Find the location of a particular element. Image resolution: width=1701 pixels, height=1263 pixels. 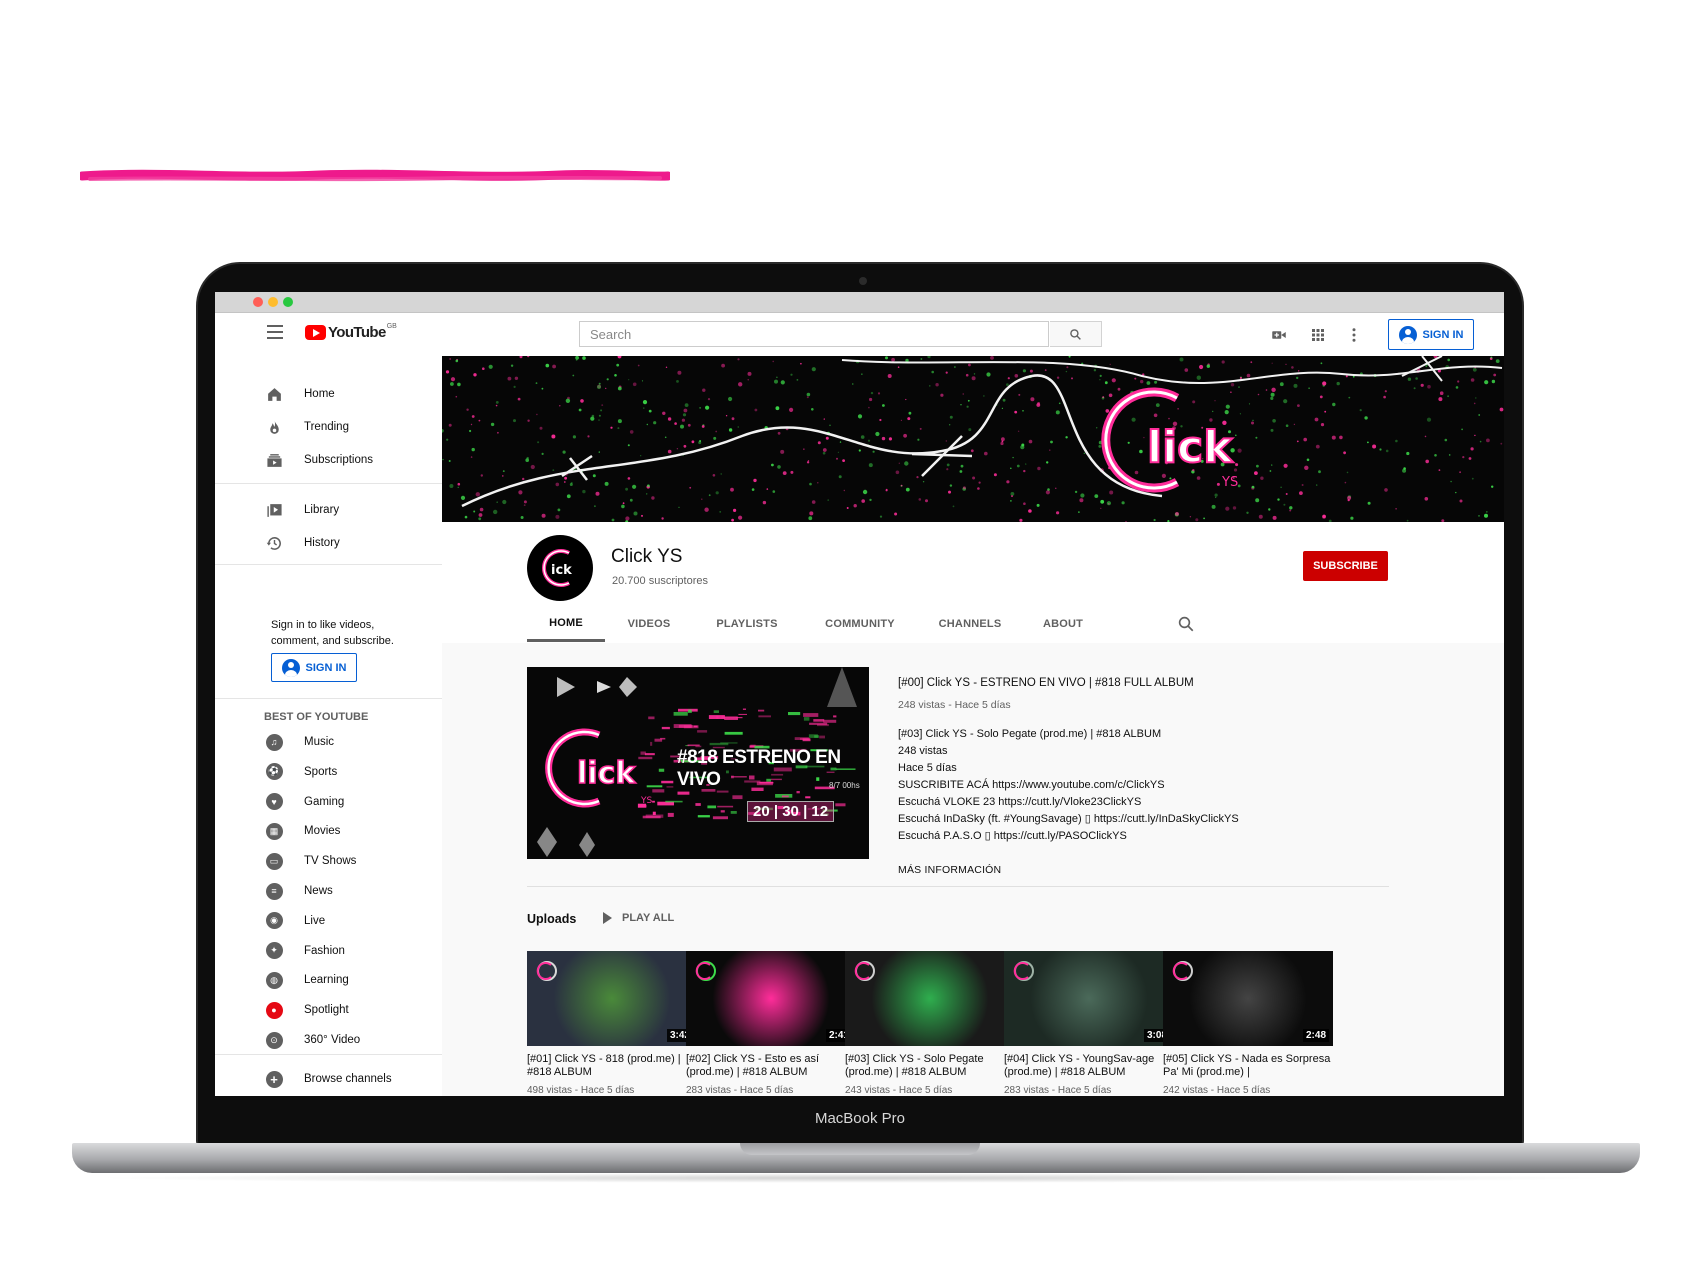

video-meta: 242 vistas - Hace 5 días is located at coordinates (1217, 1090).